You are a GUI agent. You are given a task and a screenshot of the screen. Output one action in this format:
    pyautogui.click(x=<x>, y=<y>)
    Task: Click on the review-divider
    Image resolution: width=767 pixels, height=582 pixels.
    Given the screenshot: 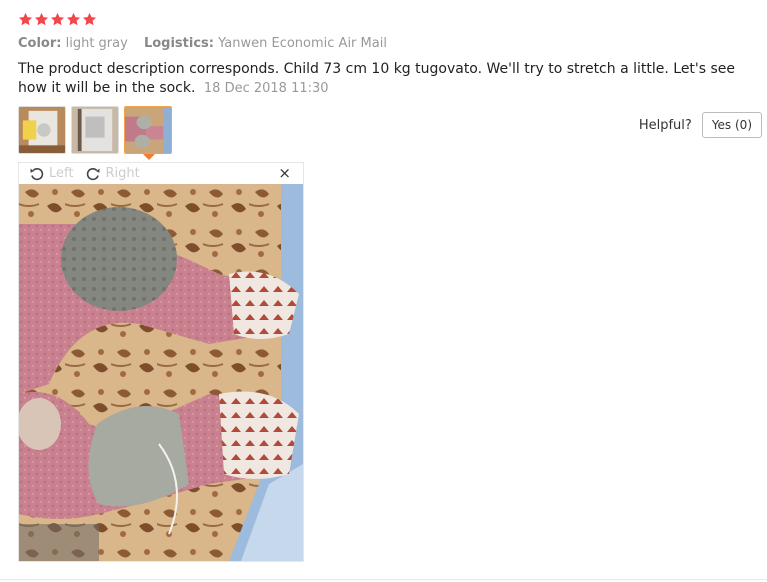 What is the action you would take?
    pyautogui.click(x=383, y=579)
    